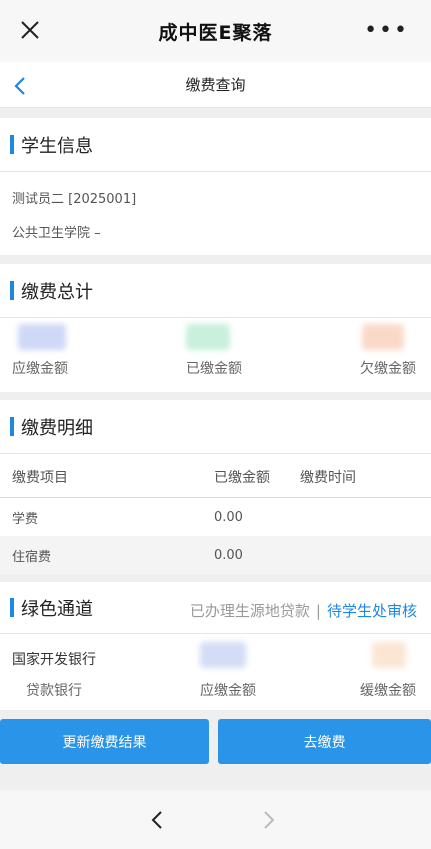 The height and width of the screenshot is (849, 431). Describe the element at coordinates (57, 609) in the screenshot. I see `green-channel-title: 绿色通道` at that location.